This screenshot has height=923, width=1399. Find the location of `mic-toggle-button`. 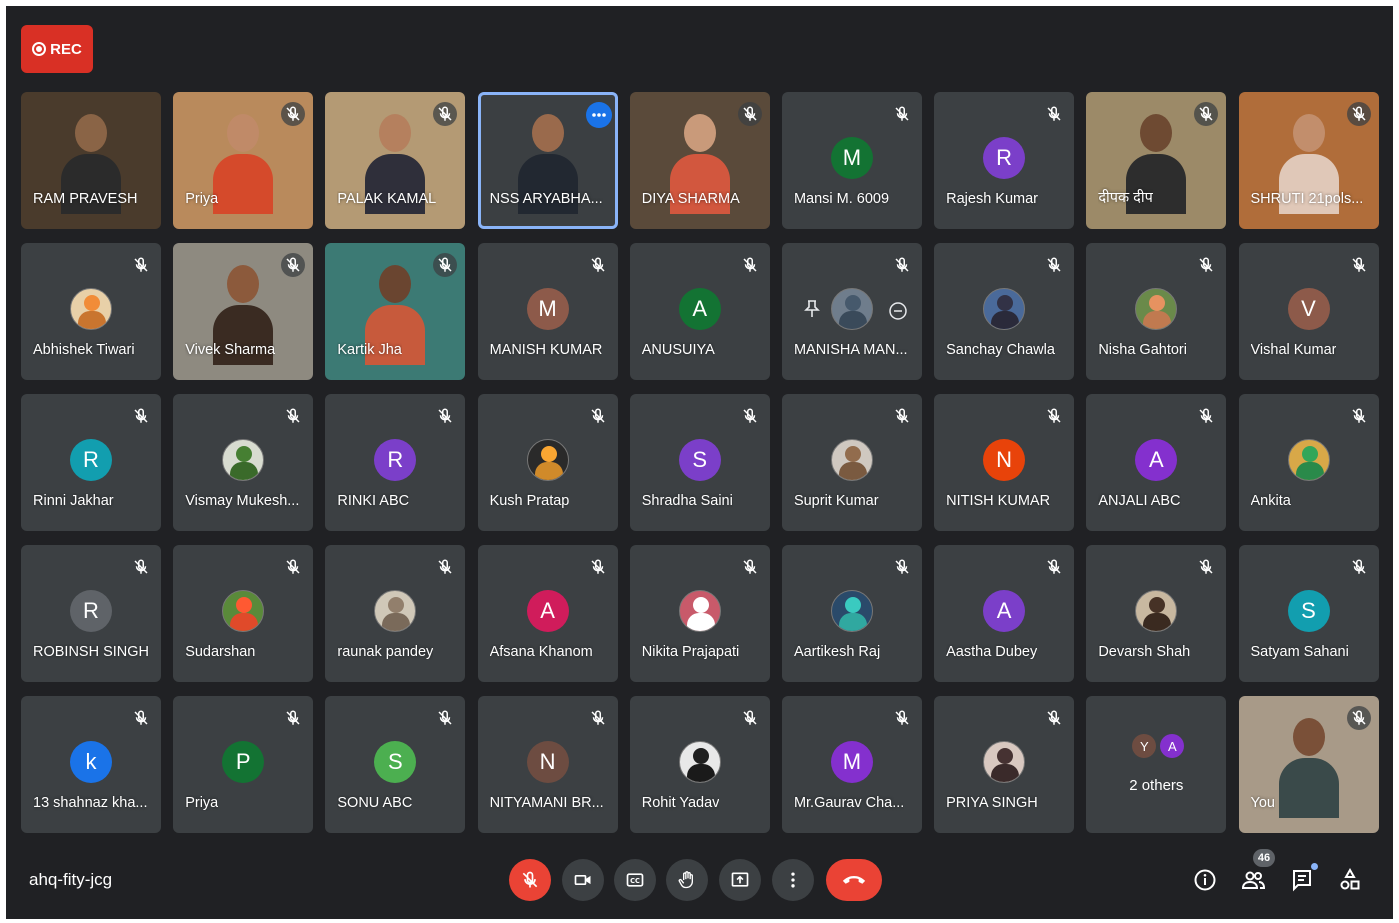

mic-toggle-button is located at coordinates (530, 880).